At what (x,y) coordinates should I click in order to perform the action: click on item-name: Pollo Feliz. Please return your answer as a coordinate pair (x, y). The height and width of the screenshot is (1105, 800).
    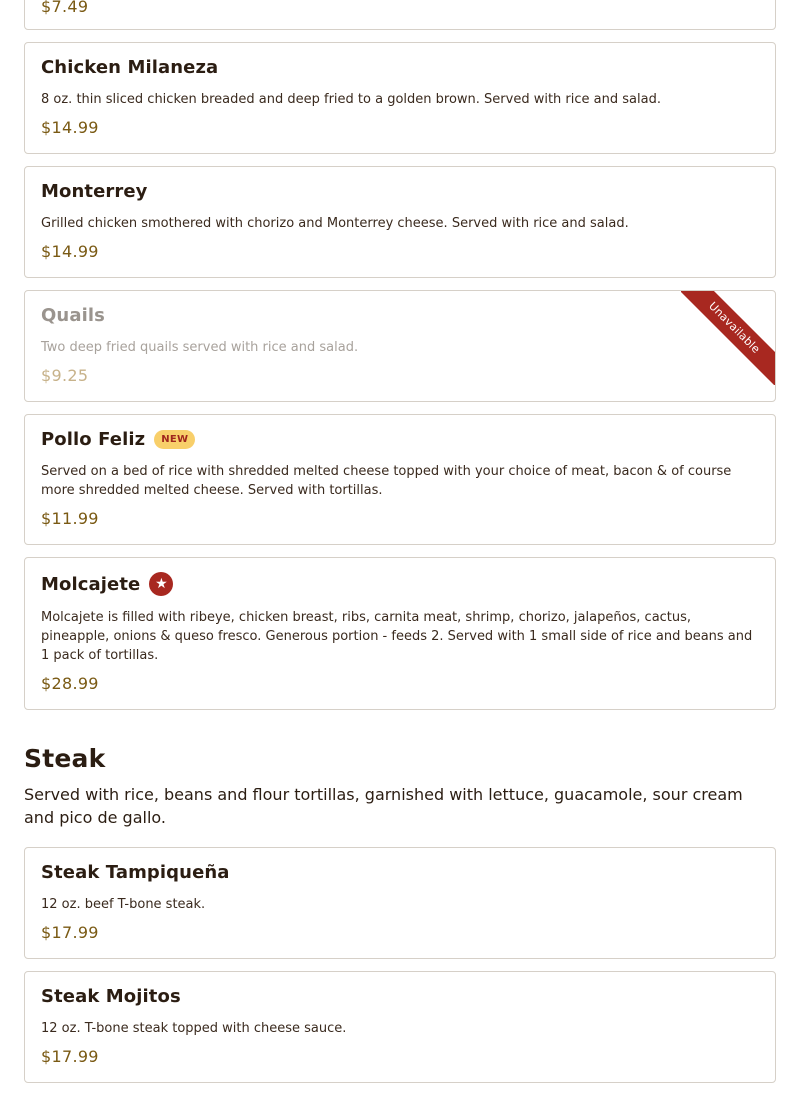
    Looking at the image, I should click on (93, 439).